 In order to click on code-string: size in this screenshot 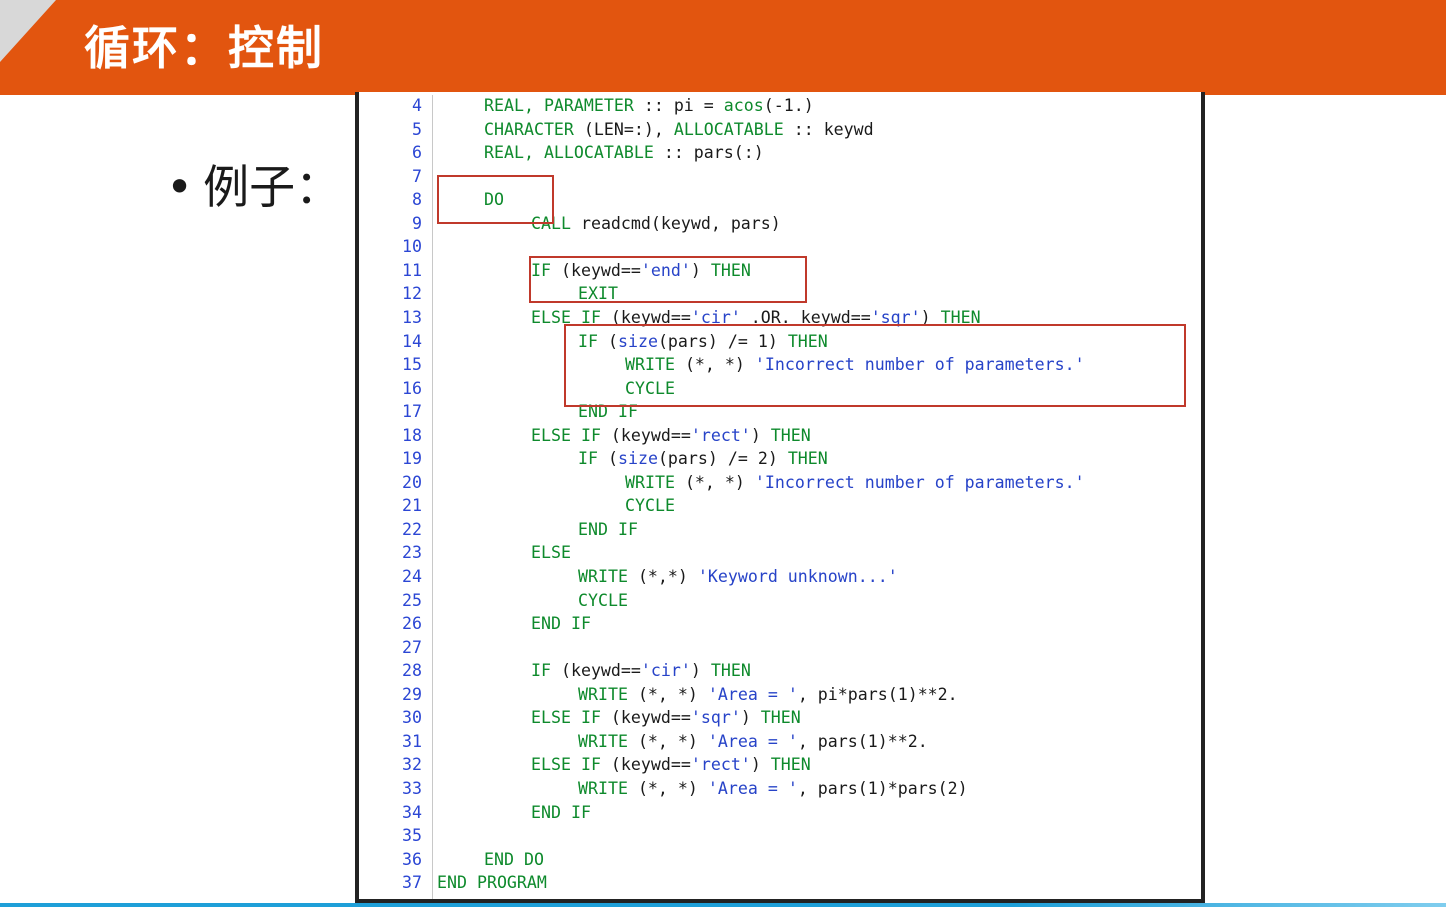, I will do `click(637, 459)`.